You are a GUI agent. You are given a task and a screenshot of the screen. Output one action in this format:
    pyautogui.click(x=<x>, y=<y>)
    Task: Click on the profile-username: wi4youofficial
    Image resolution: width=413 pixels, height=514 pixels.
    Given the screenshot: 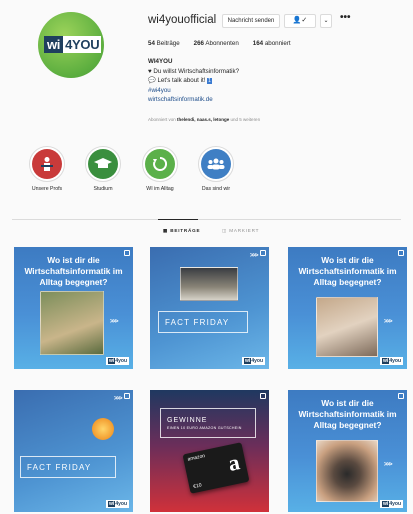 What is the action you would take?
    pyautogui.click(x=182, y=20)
    